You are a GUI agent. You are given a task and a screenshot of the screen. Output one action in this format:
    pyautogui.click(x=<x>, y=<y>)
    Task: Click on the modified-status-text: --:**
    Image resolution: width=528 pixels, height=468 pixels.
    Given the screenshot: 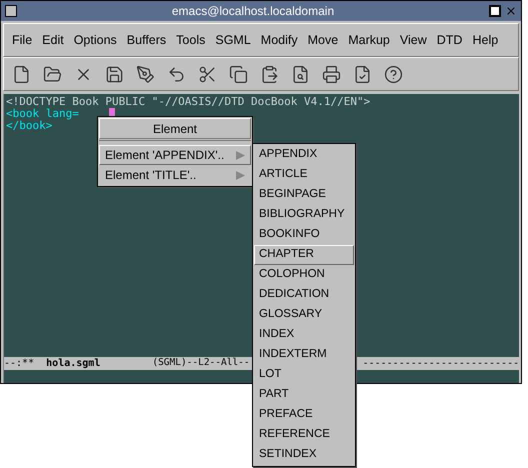 What is the action you would take?
    pyautogui.click(x=20, y=363)
    